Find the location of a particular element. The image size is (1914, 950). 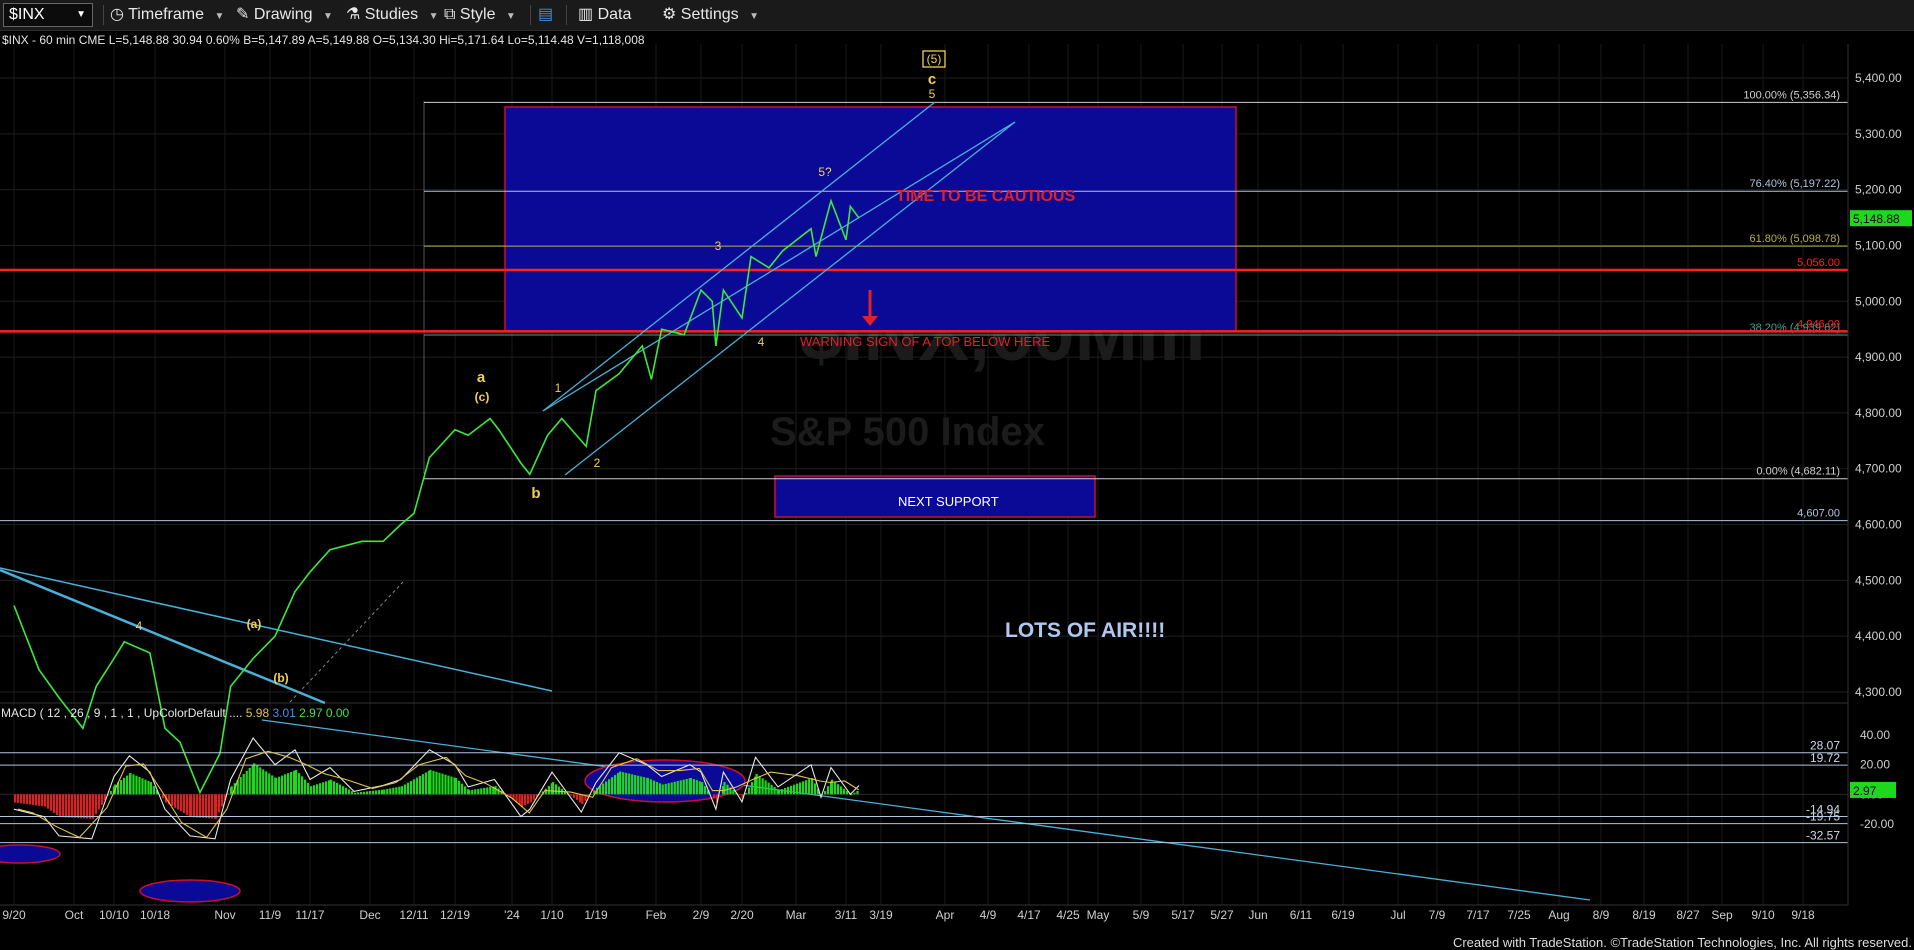

wave-label: a is located at coordinates (481, 377).